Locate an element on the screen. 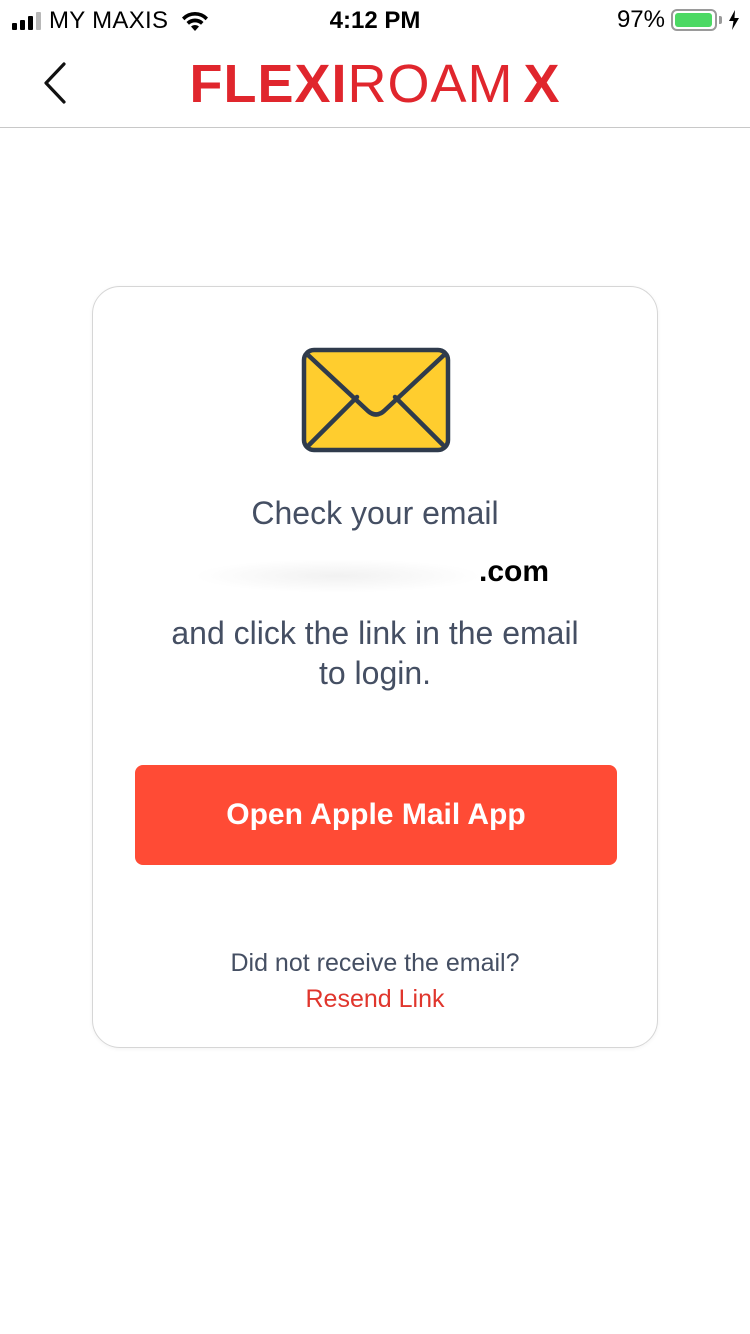  open-mail-app-button: Open Apple Mail App is located at coordinates (376, 815).